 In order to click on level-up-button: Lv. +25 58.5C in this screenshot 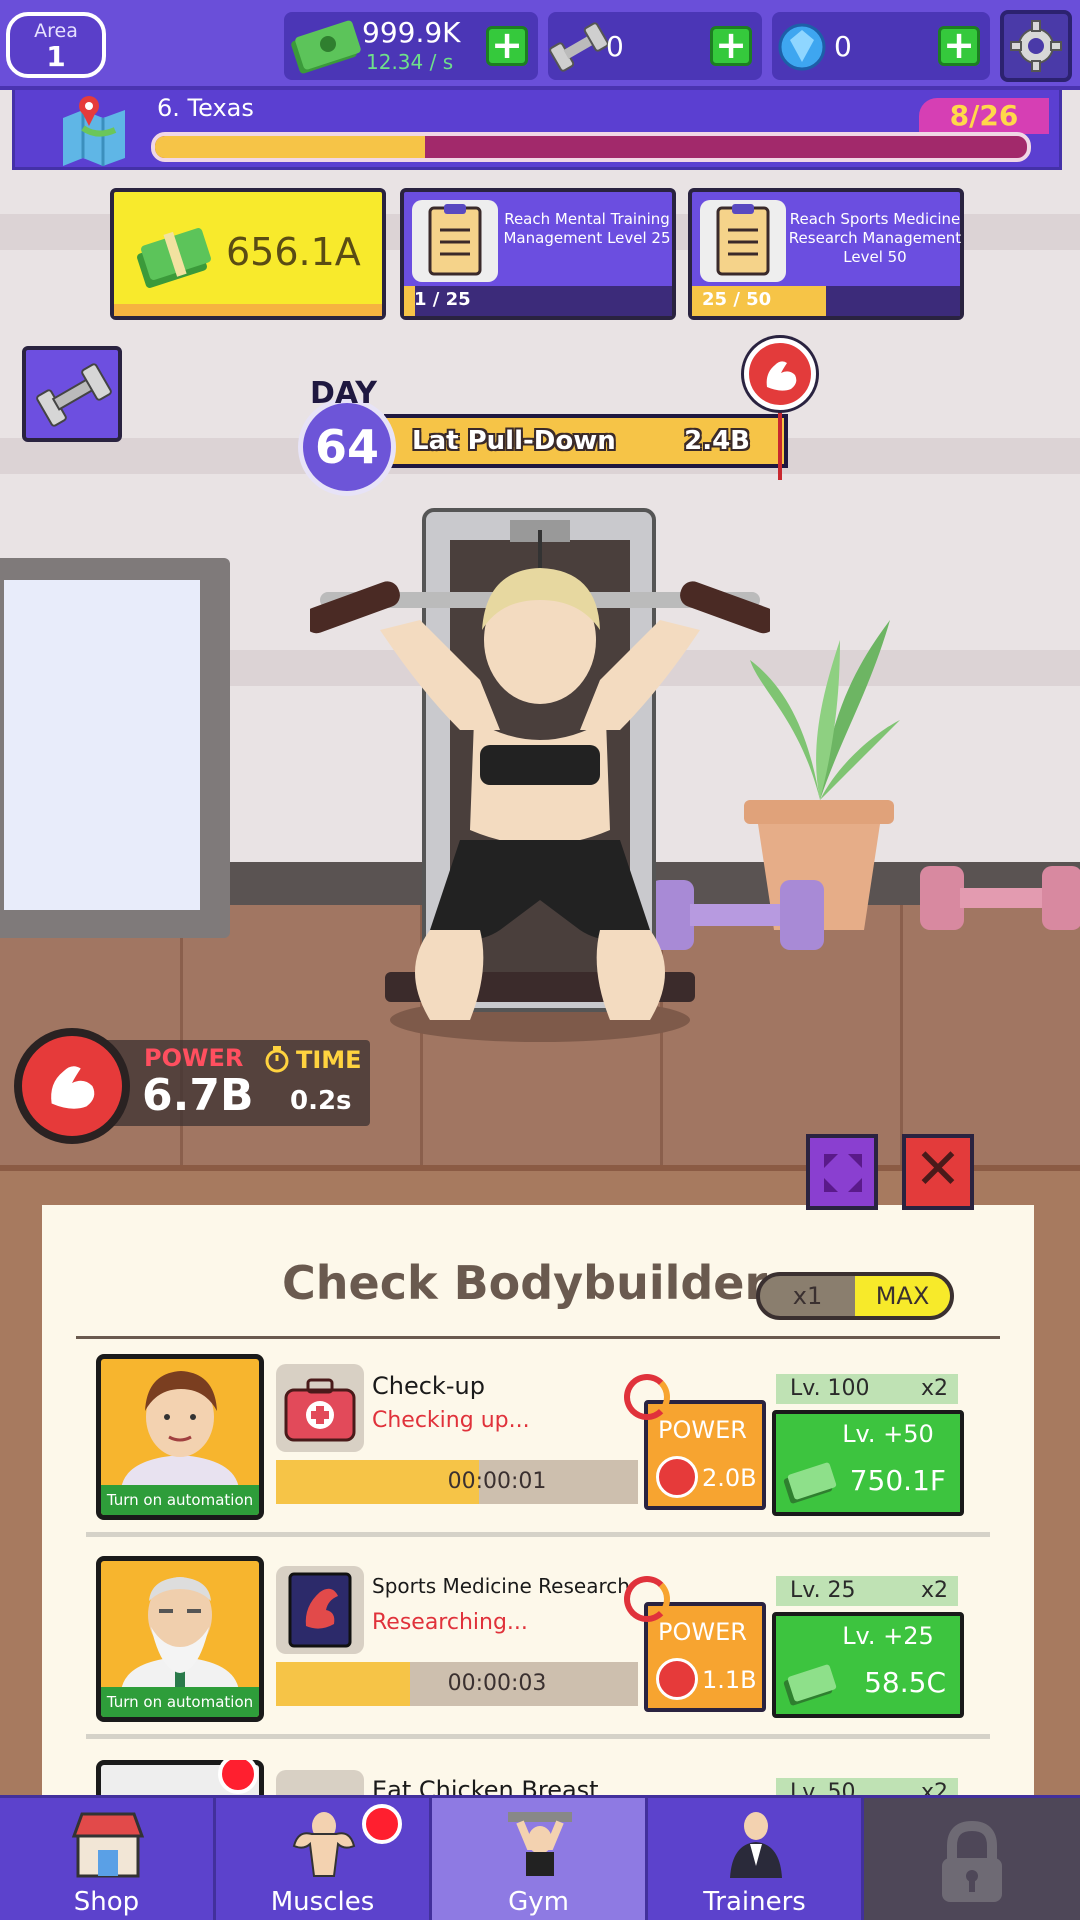, I will do `click(868, 1665)`.